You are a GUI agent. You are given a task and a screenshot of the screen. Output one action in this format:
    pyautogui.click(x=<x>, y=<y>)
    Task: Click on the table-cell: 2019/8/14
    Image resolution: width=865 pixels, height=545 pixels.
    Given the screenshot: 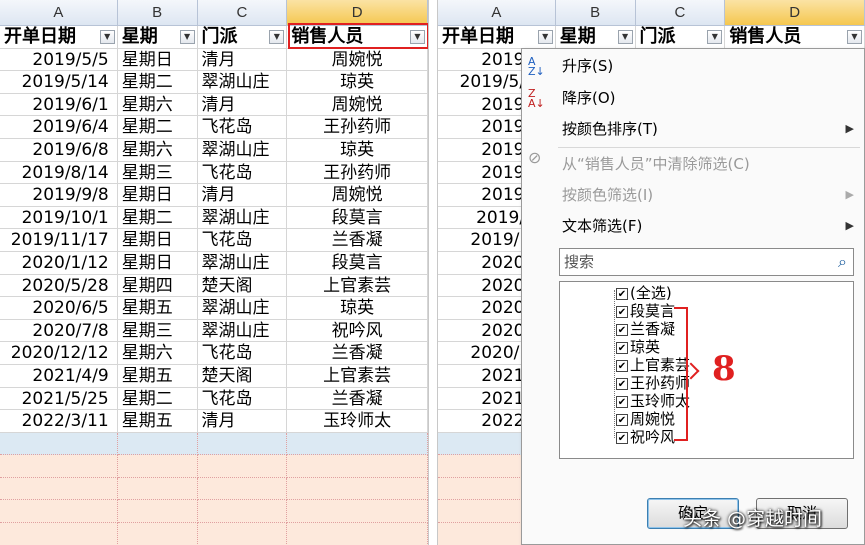 What is the action you would take?
    pyautogui.click(x=59, y=173)
    